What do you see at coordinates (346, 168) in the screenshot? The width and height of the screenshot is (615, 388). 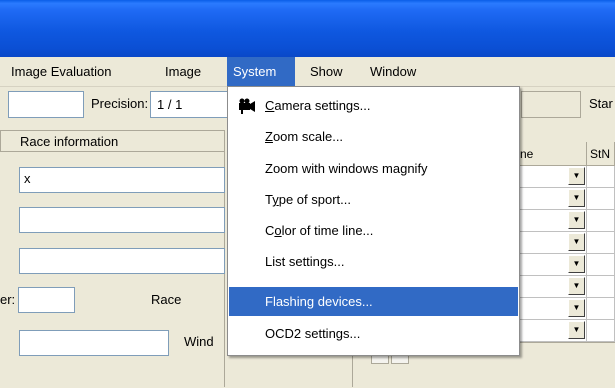 I see `zoom-windows-magnify-label: Zoom with windows magnify` at bounding box center [346, 168].